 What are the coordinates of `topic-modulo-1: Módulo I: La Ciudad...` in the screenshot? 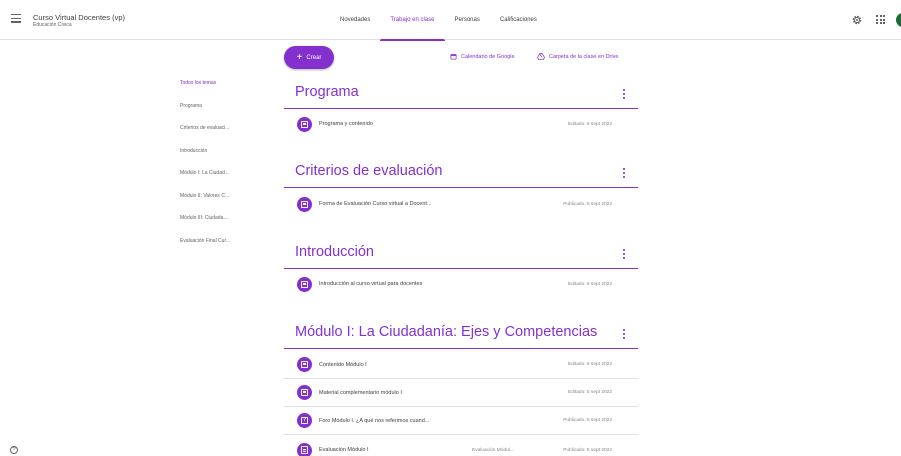 It's located at (205, 181).